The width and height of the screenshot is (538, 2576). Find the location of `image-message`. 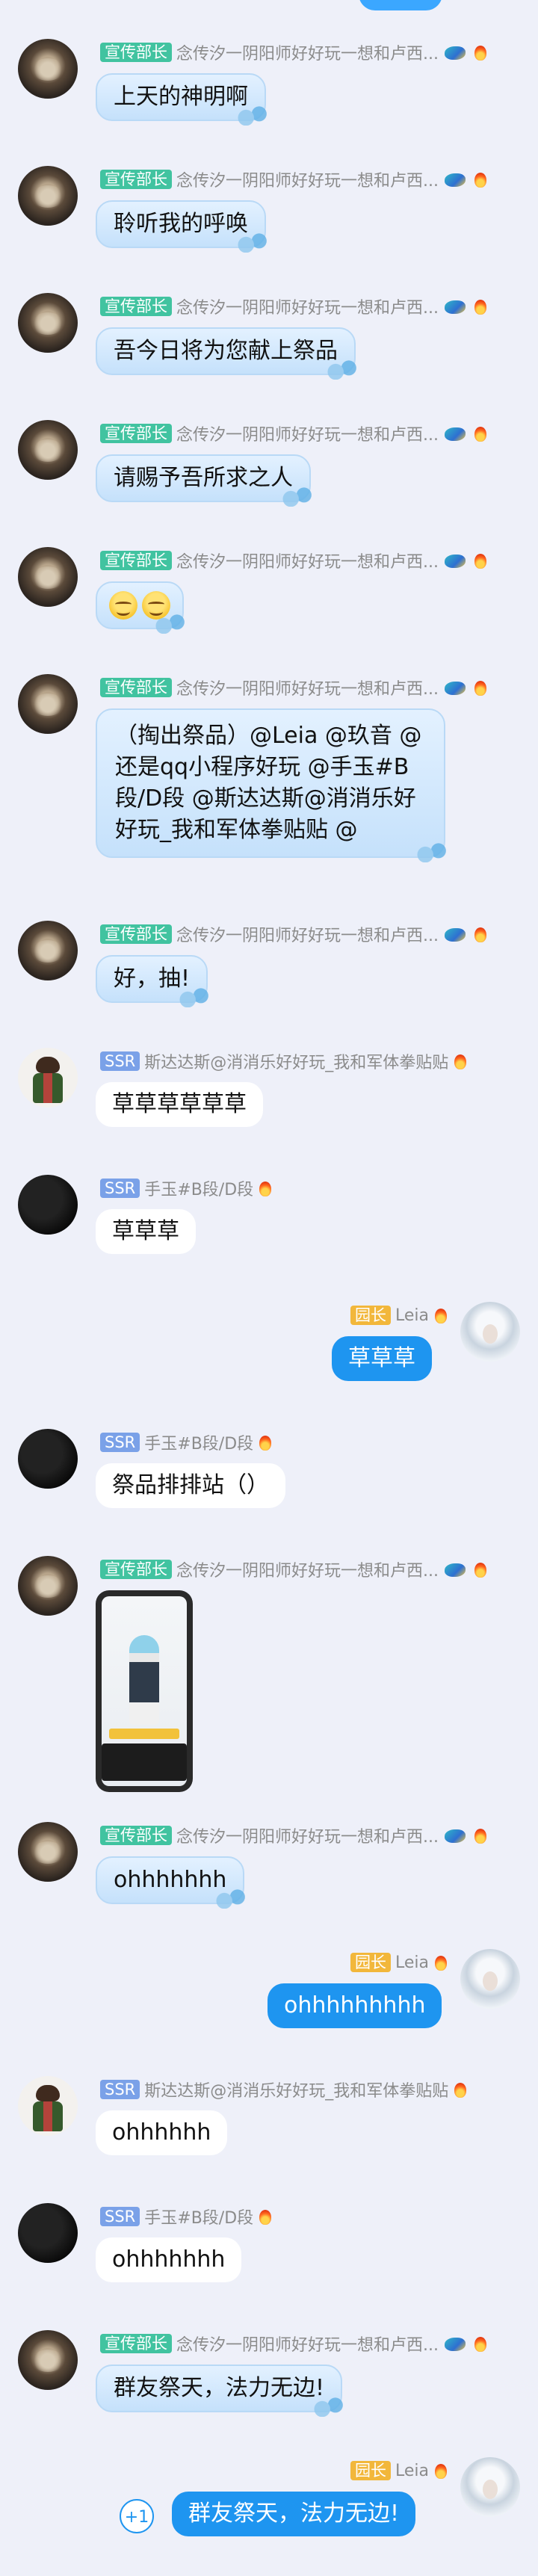

image-message is located at coordinates (144, 1691).